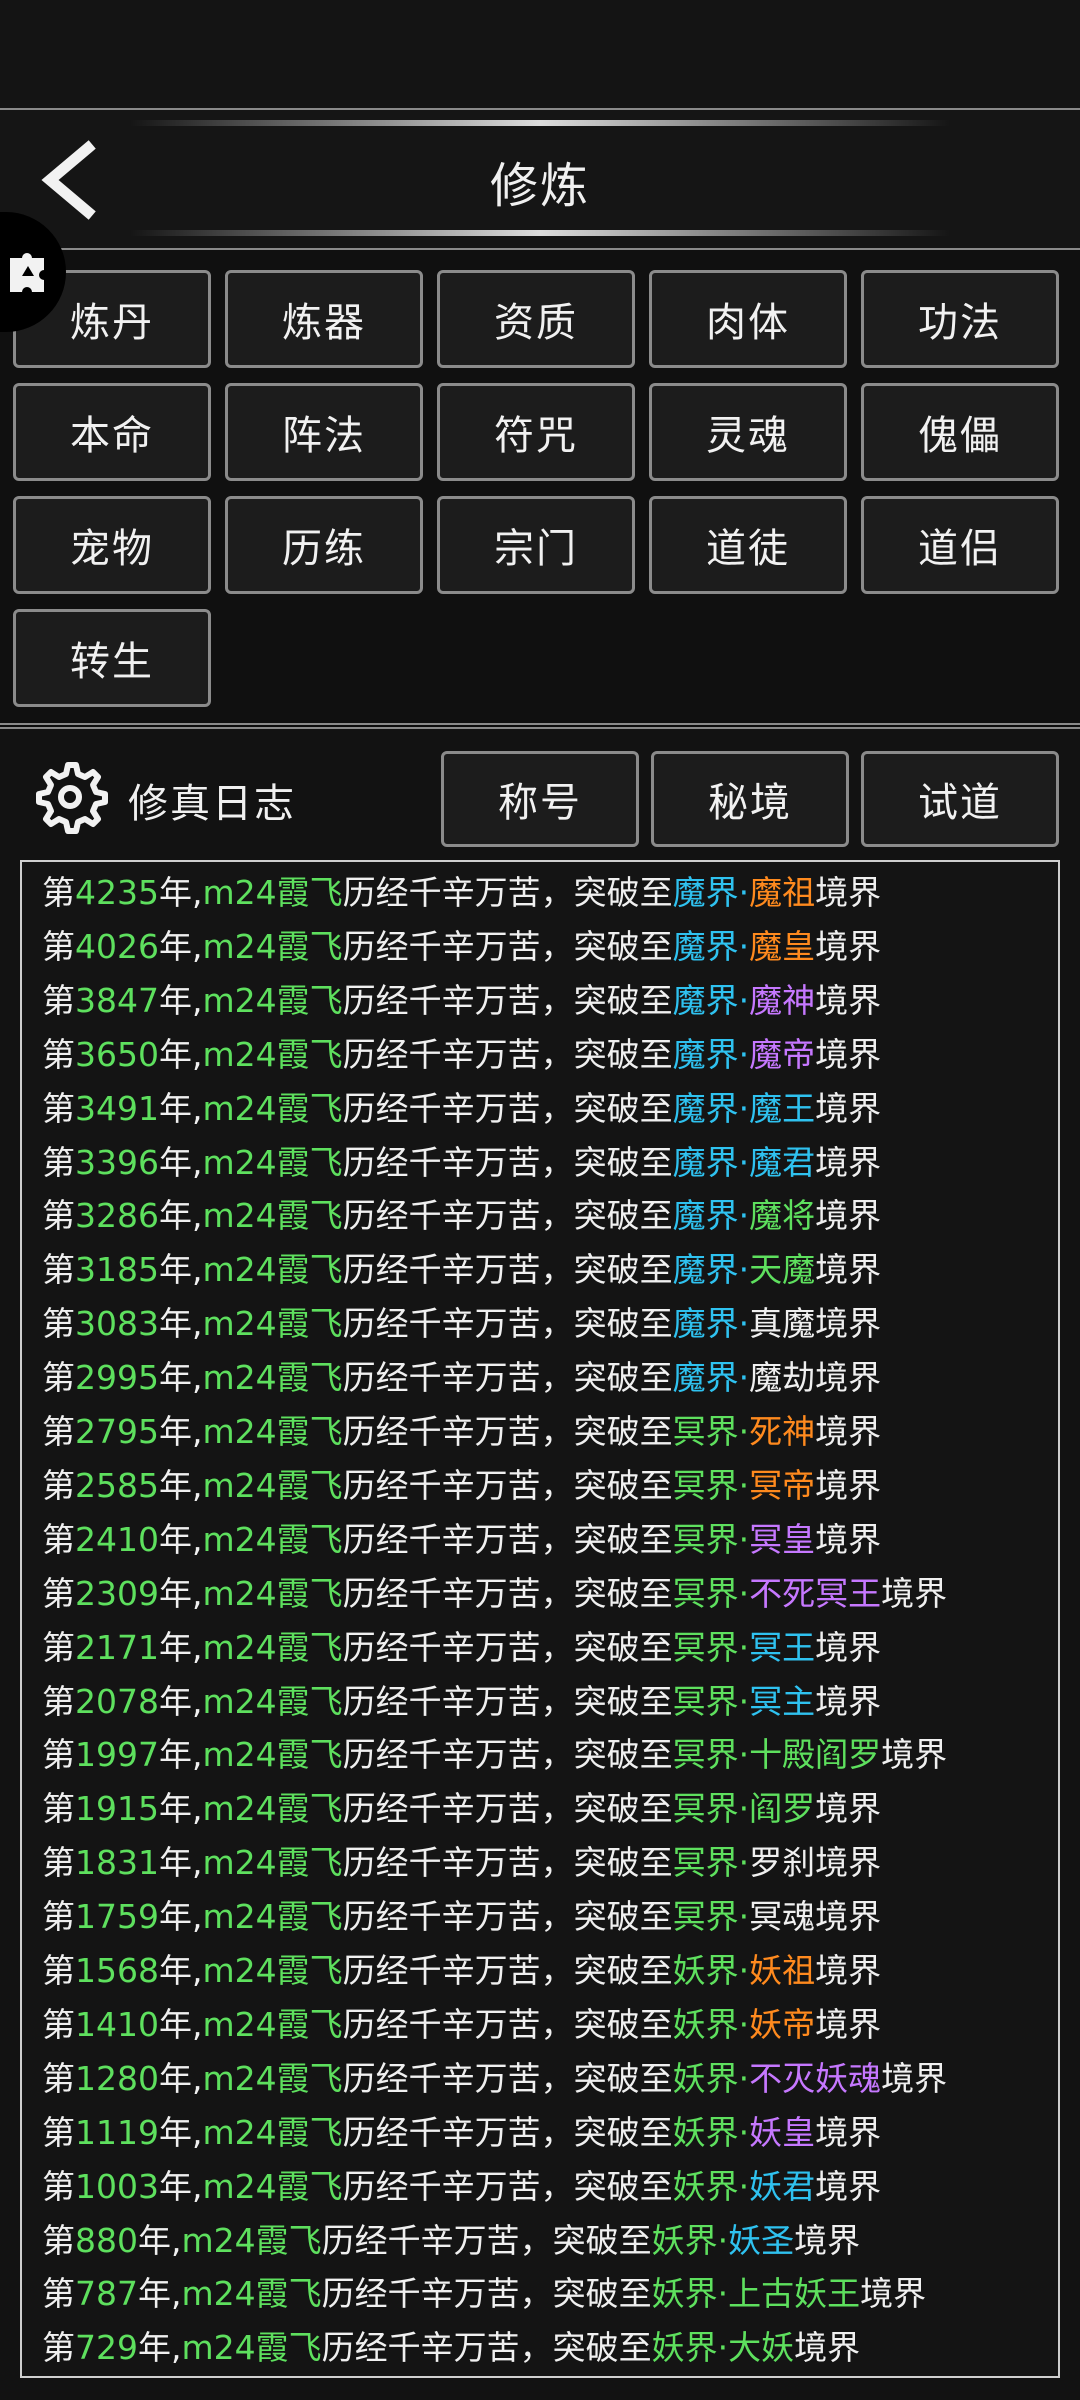  What do you see at coordinates (324, 319) in the screenshot?
I see `feature-button: 炼器` at bounding box center [324, 319].